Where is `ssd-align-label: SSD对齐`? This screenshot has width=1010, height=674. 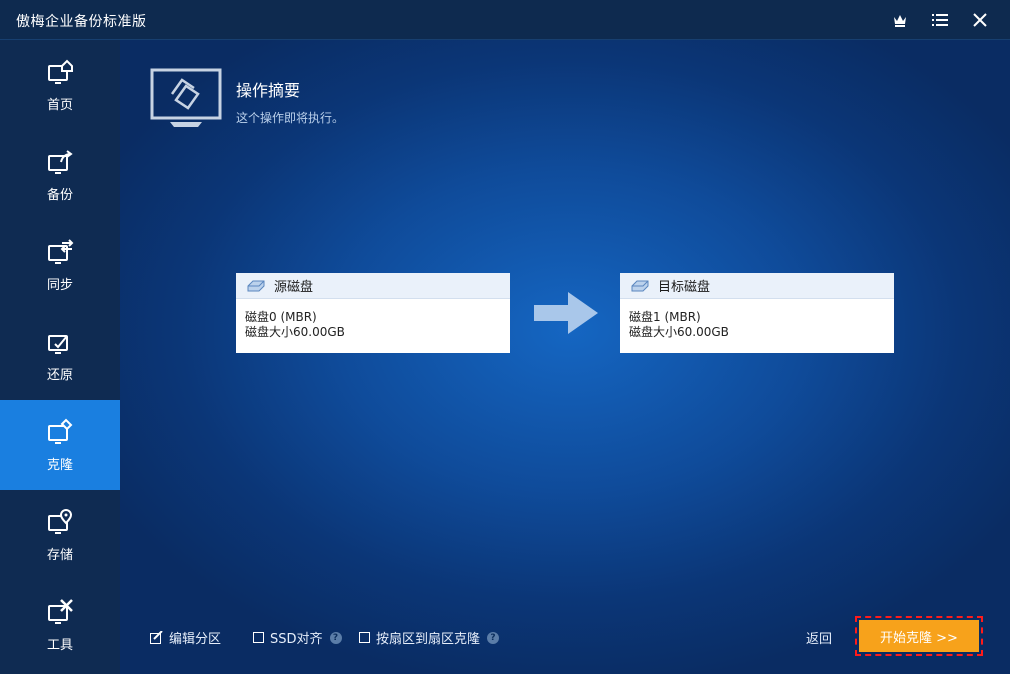
ssd-align-label: SSD对齐 is located at coordinates (296, 639).